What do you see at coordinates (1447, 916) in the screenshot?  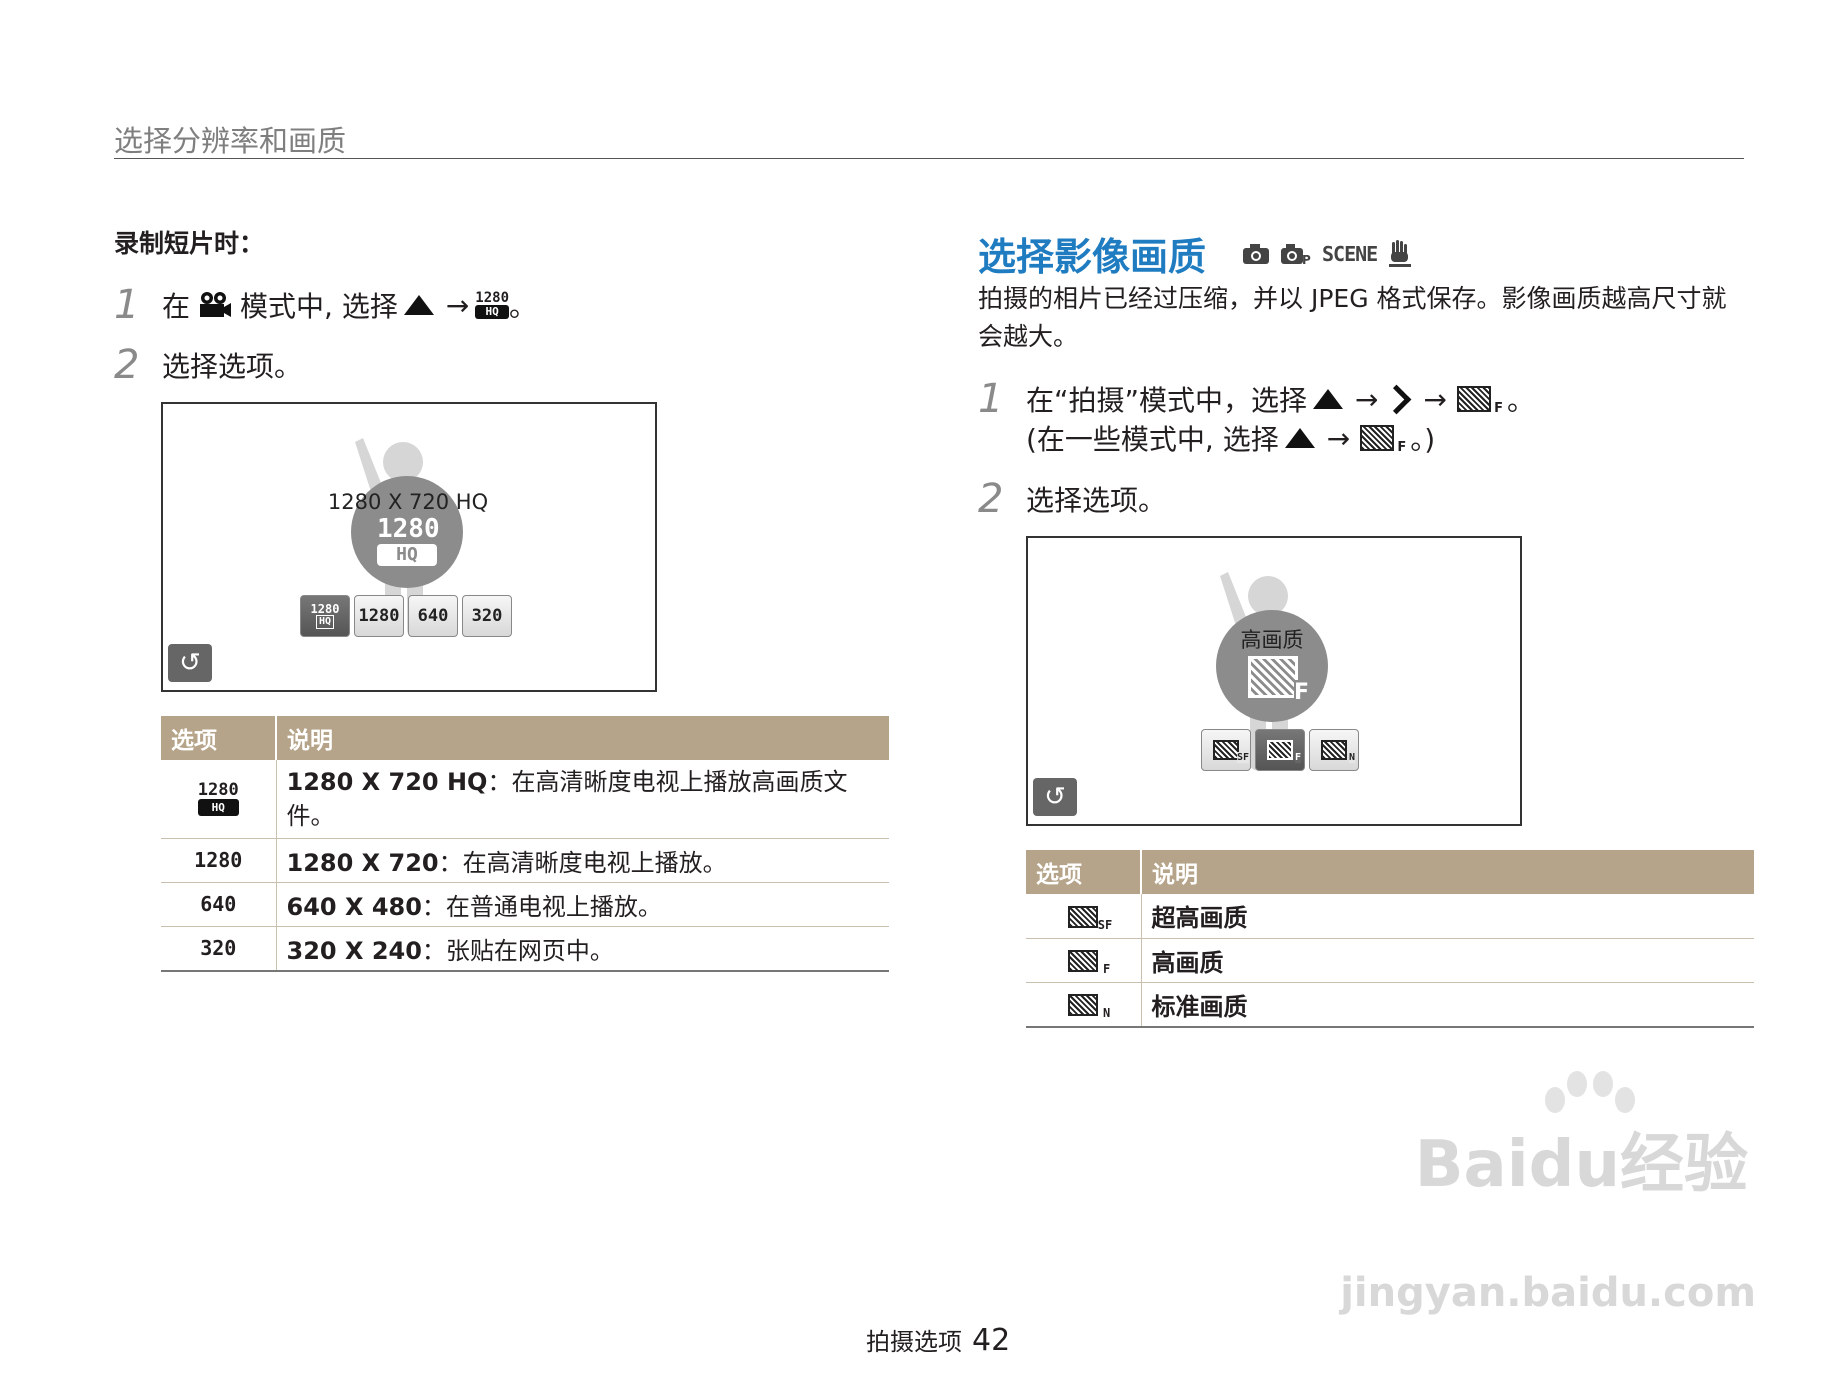 I see `row-desc: 超高画质` at bounding box center [1447, 916].